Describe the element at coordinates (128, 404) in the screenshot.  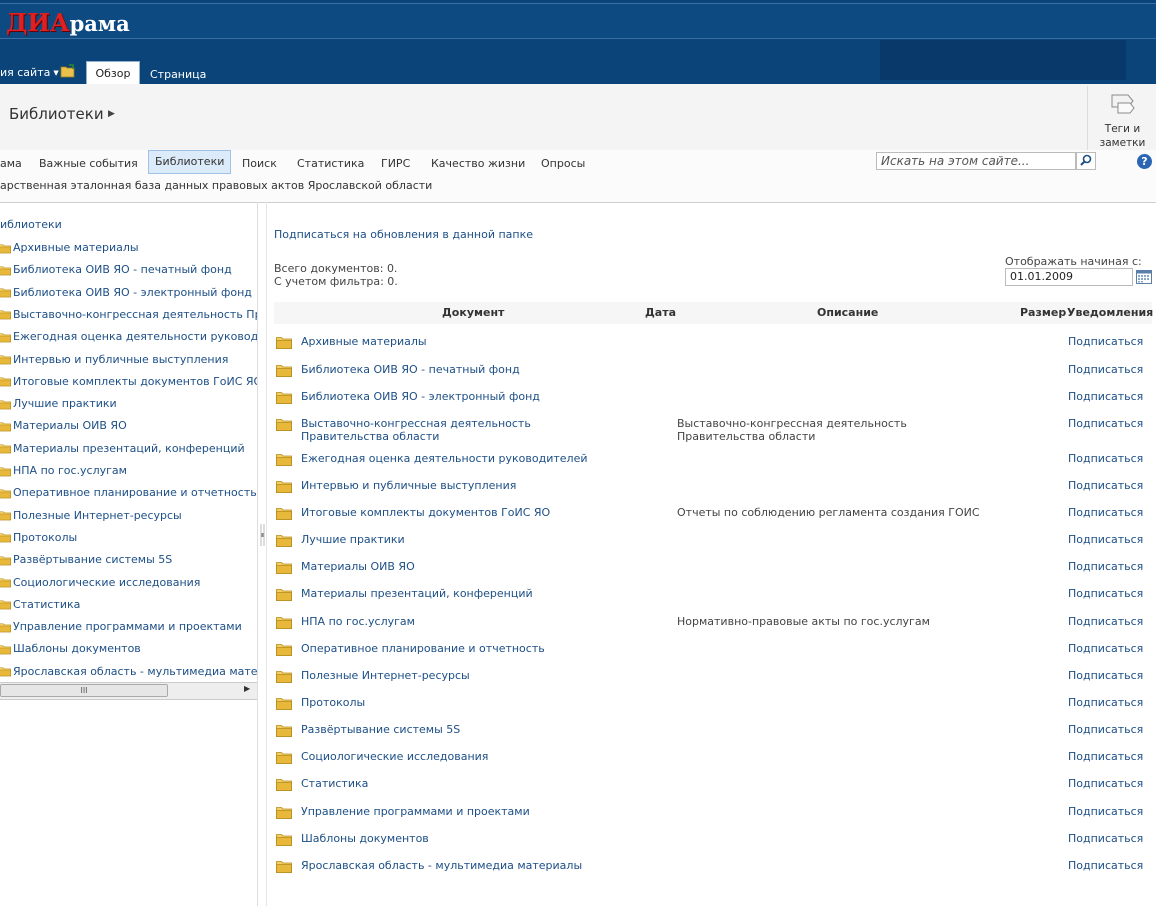
I see `tree-item: Лучшие практики` at that location.